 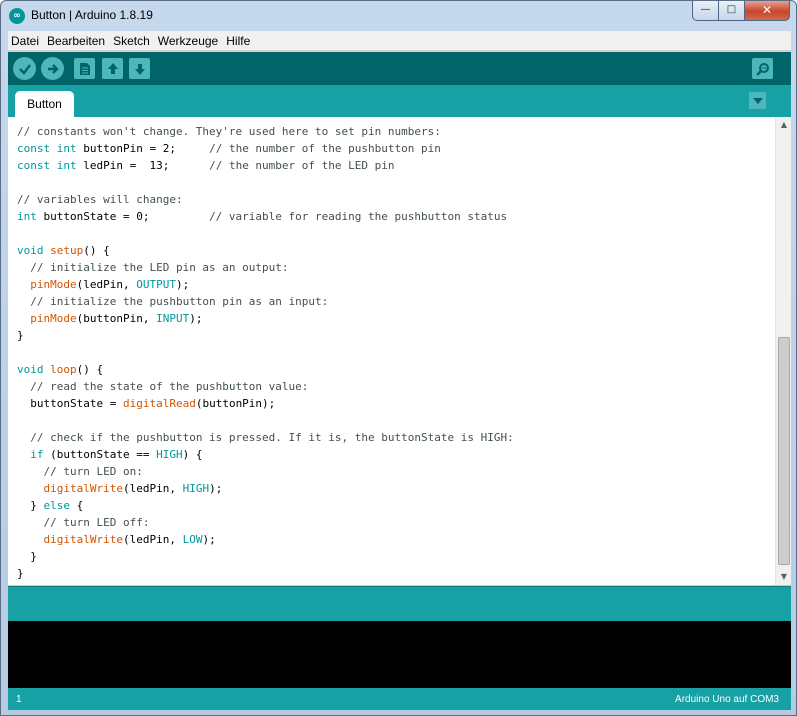 I want to click on magnifier-icon, so click(x=762, y=69).